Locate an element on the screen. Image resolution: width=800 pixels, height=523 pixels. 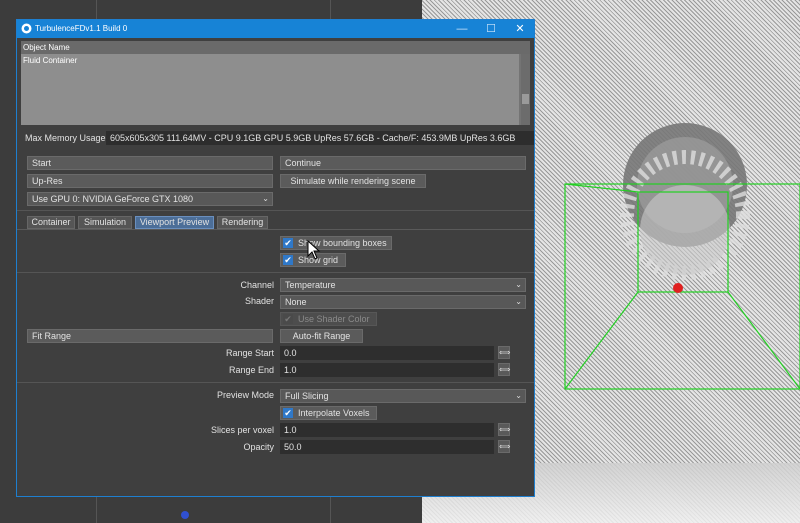
show-bounding-boxes-checkbox: ✔ Show bounding boxes is located at coordinates (336, 243).